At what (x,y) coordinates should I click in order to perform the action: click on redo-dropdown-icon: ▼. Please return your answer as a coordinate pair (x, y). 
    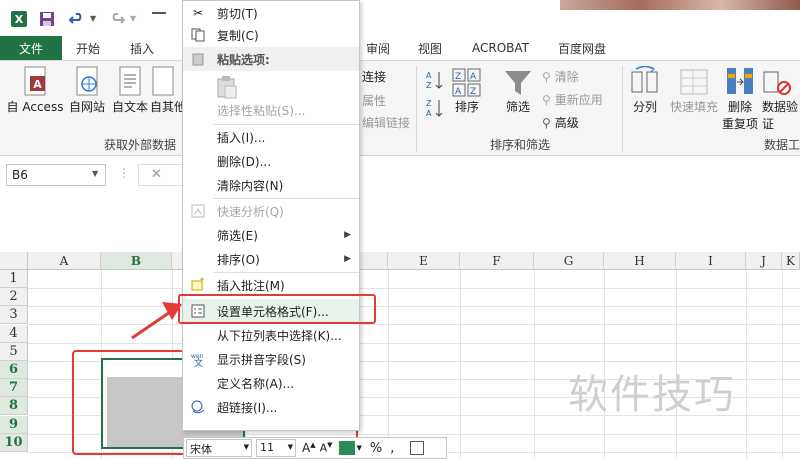
    Looking at the image, I should click on (133, 18).